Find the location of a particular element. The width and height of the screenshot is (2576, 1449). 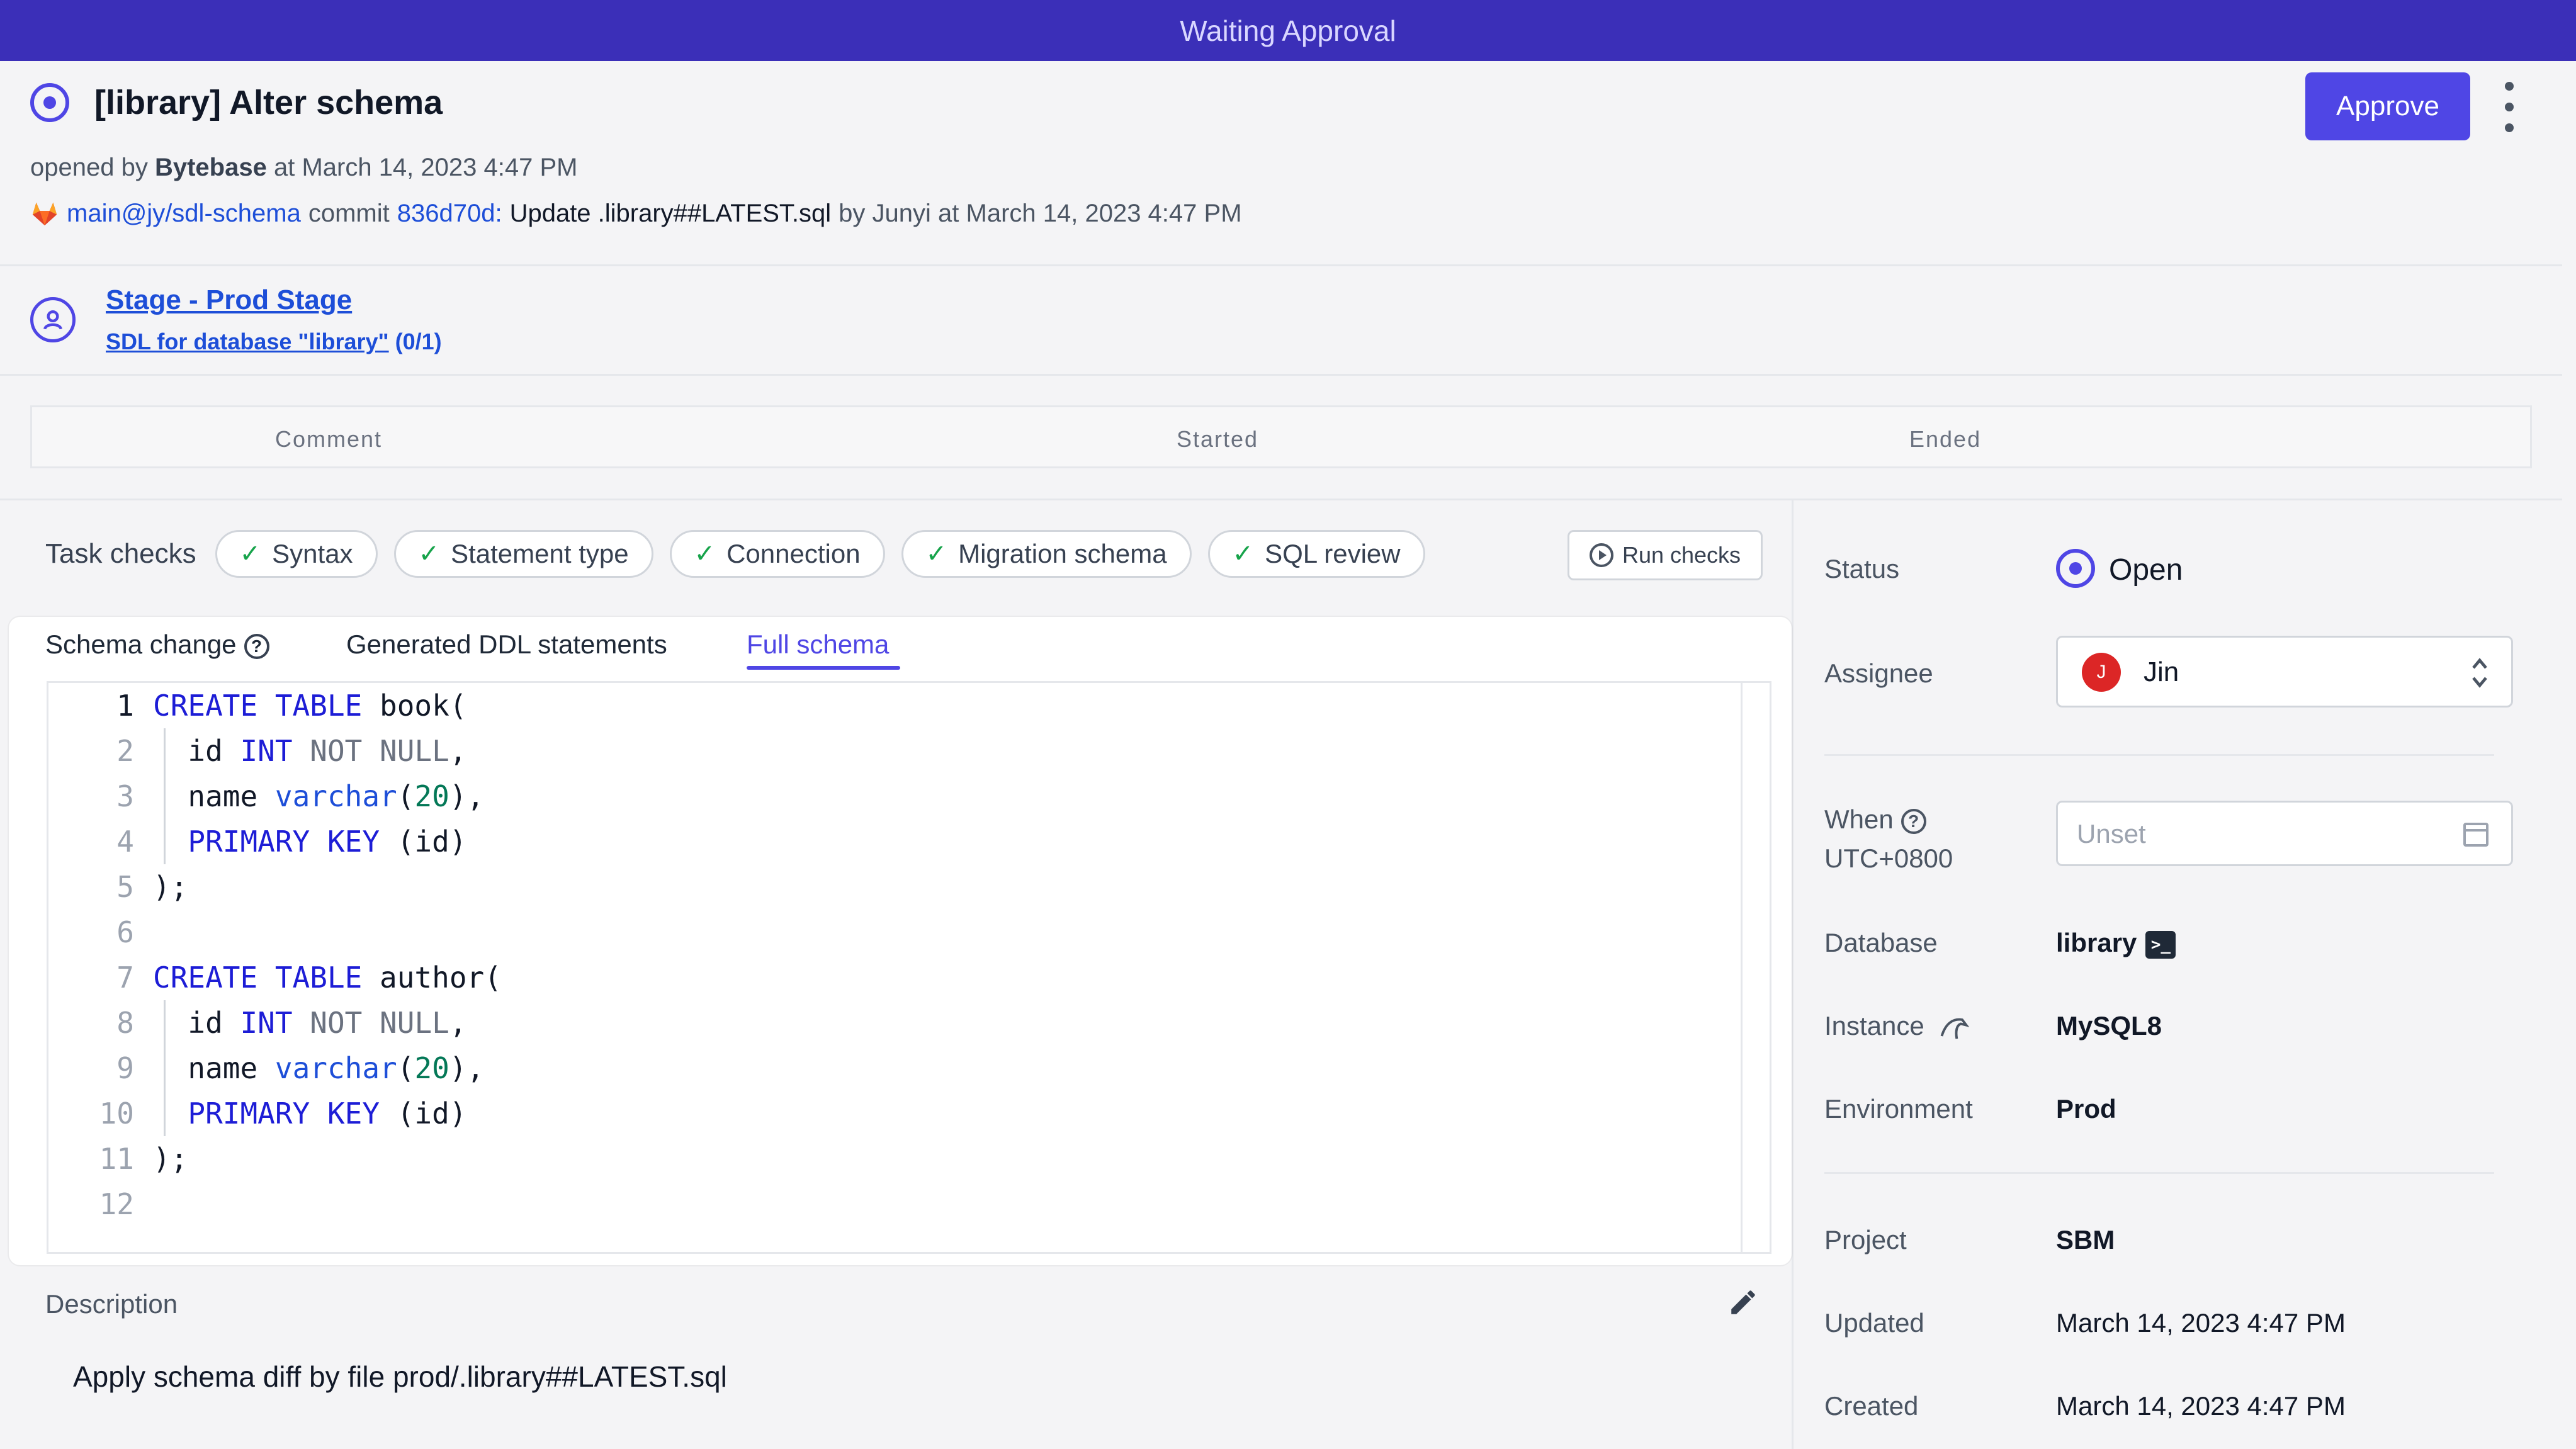

code-line: 2 id INT NOT NULL, is located at coordinates (291, 751).